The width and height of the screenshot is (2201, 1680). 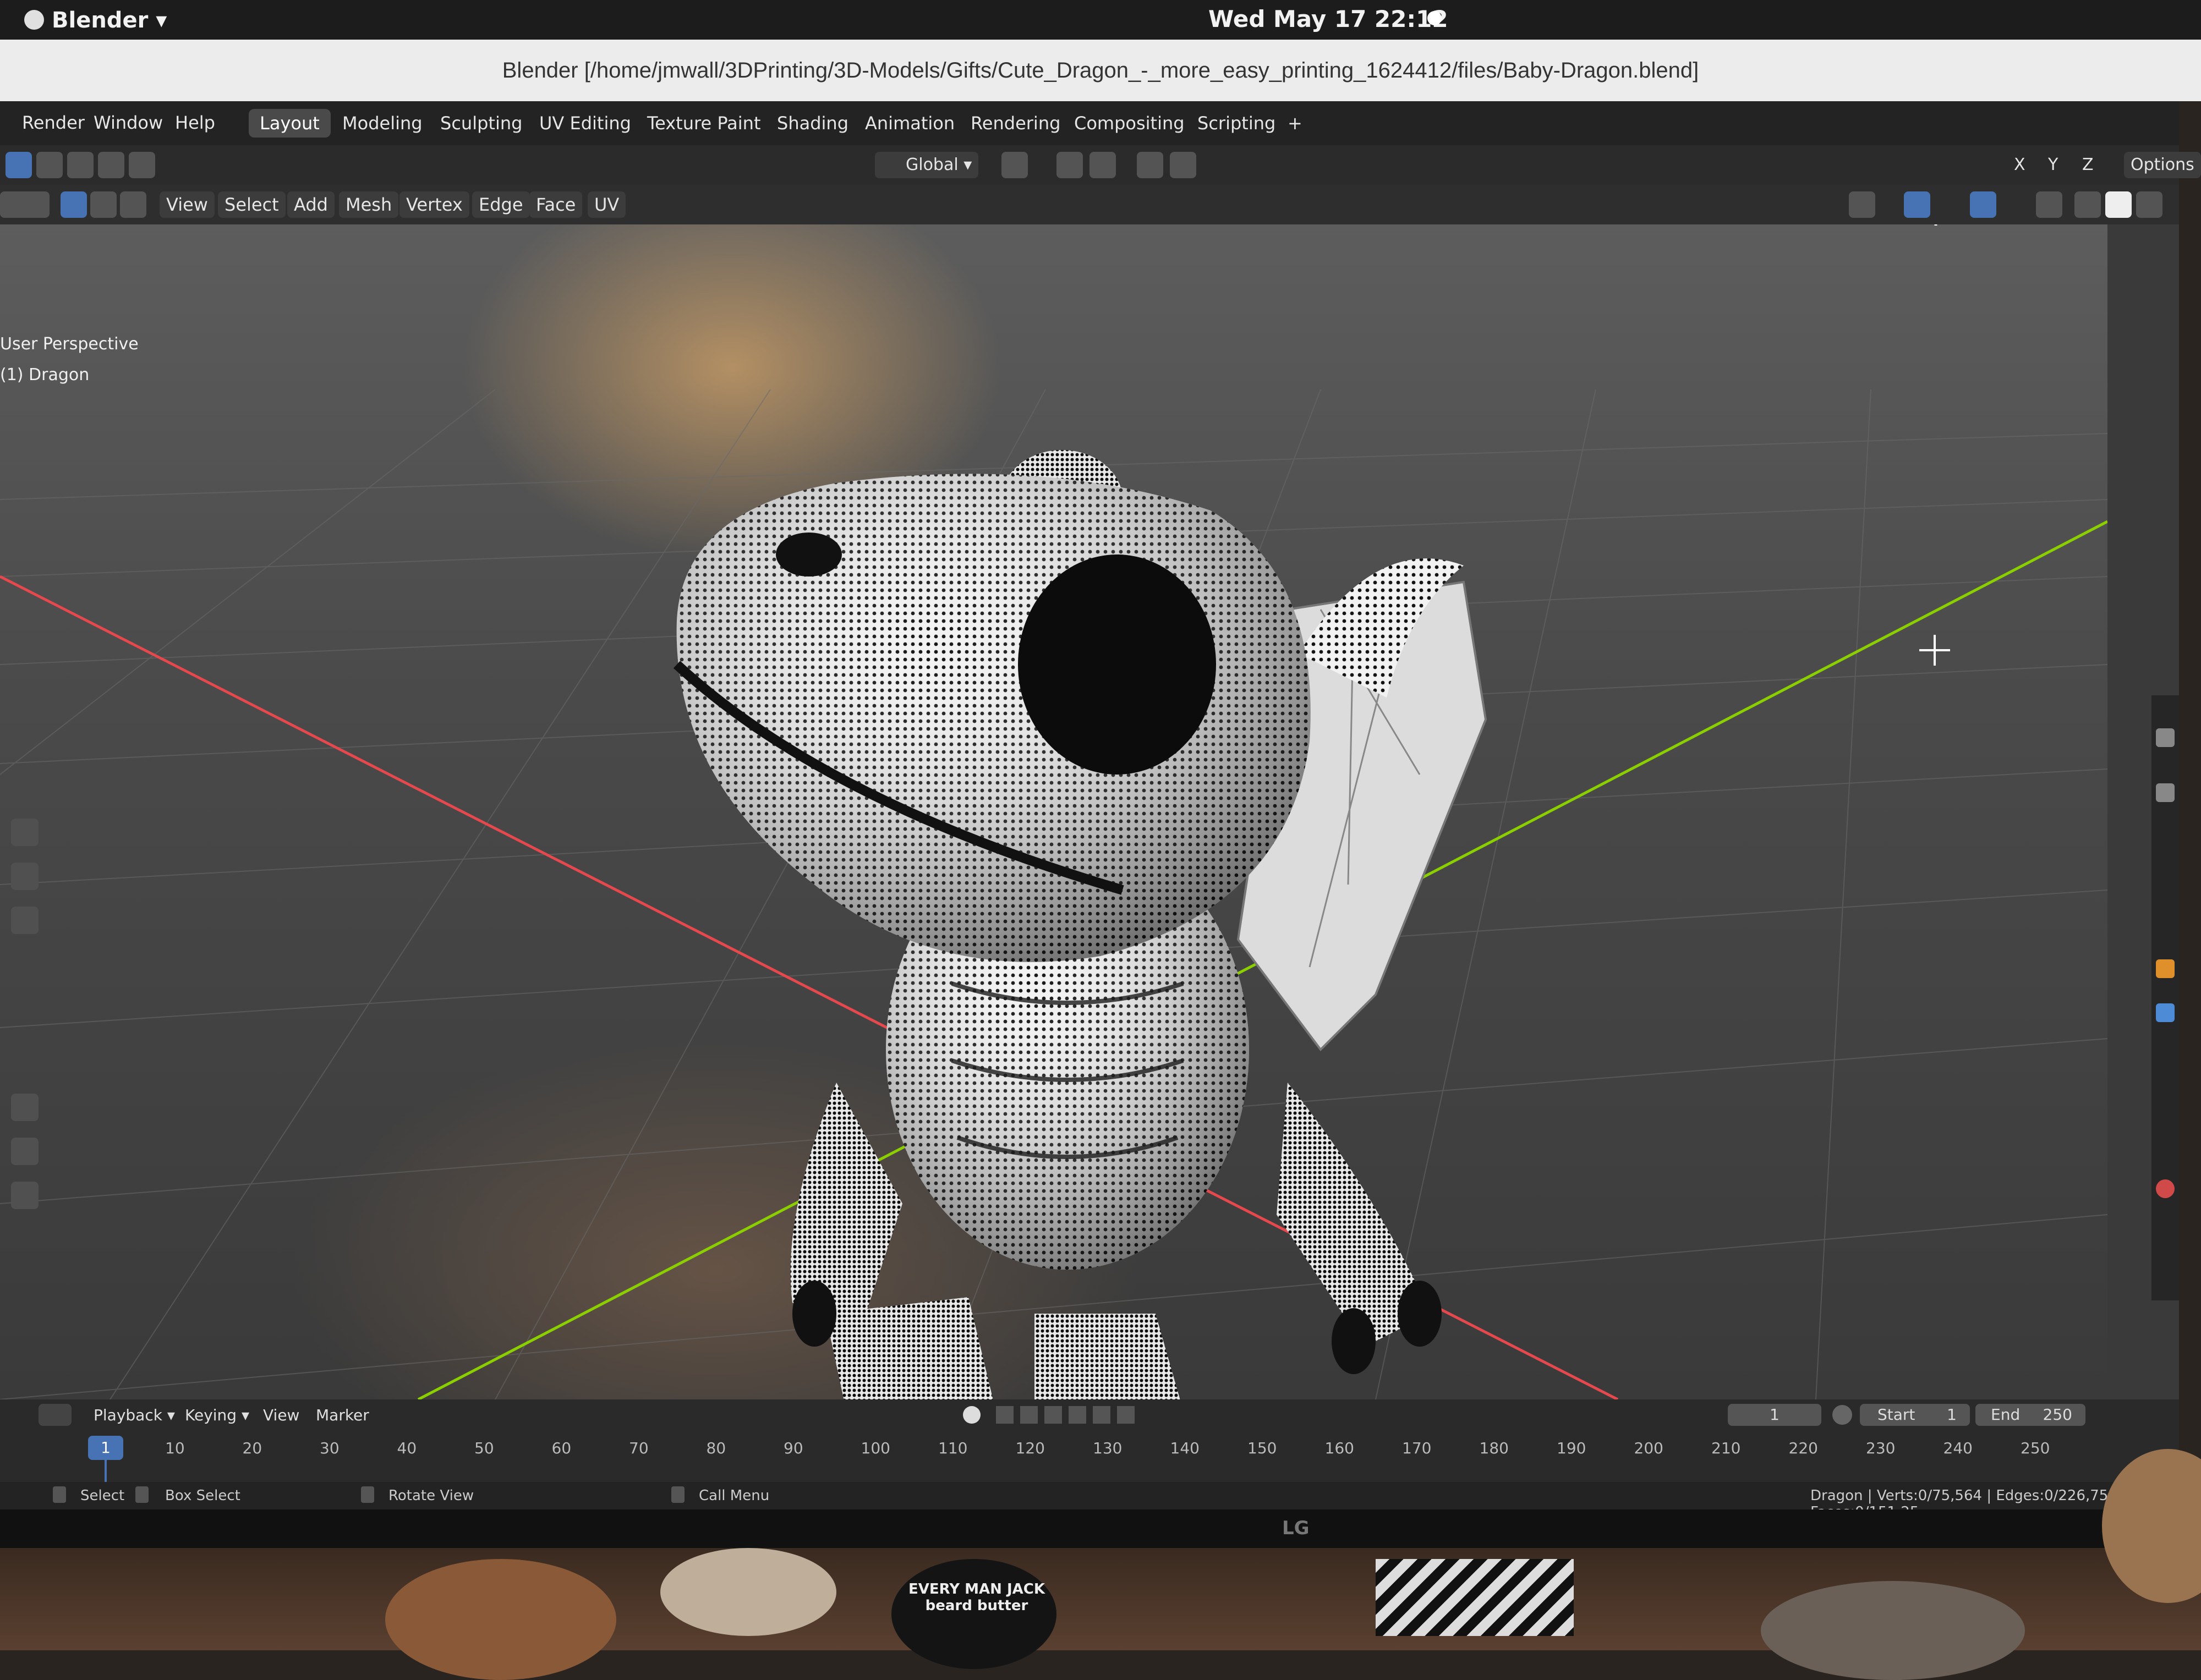 I want to click on proportional-falloff-icon, so click(x=1183, y=165).